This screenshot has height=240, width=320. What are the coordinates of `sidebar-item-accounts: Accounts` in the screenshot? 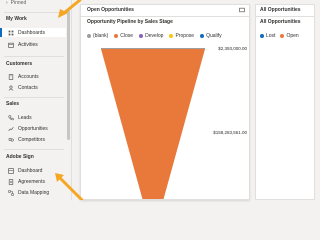 It's located at (33, 76).